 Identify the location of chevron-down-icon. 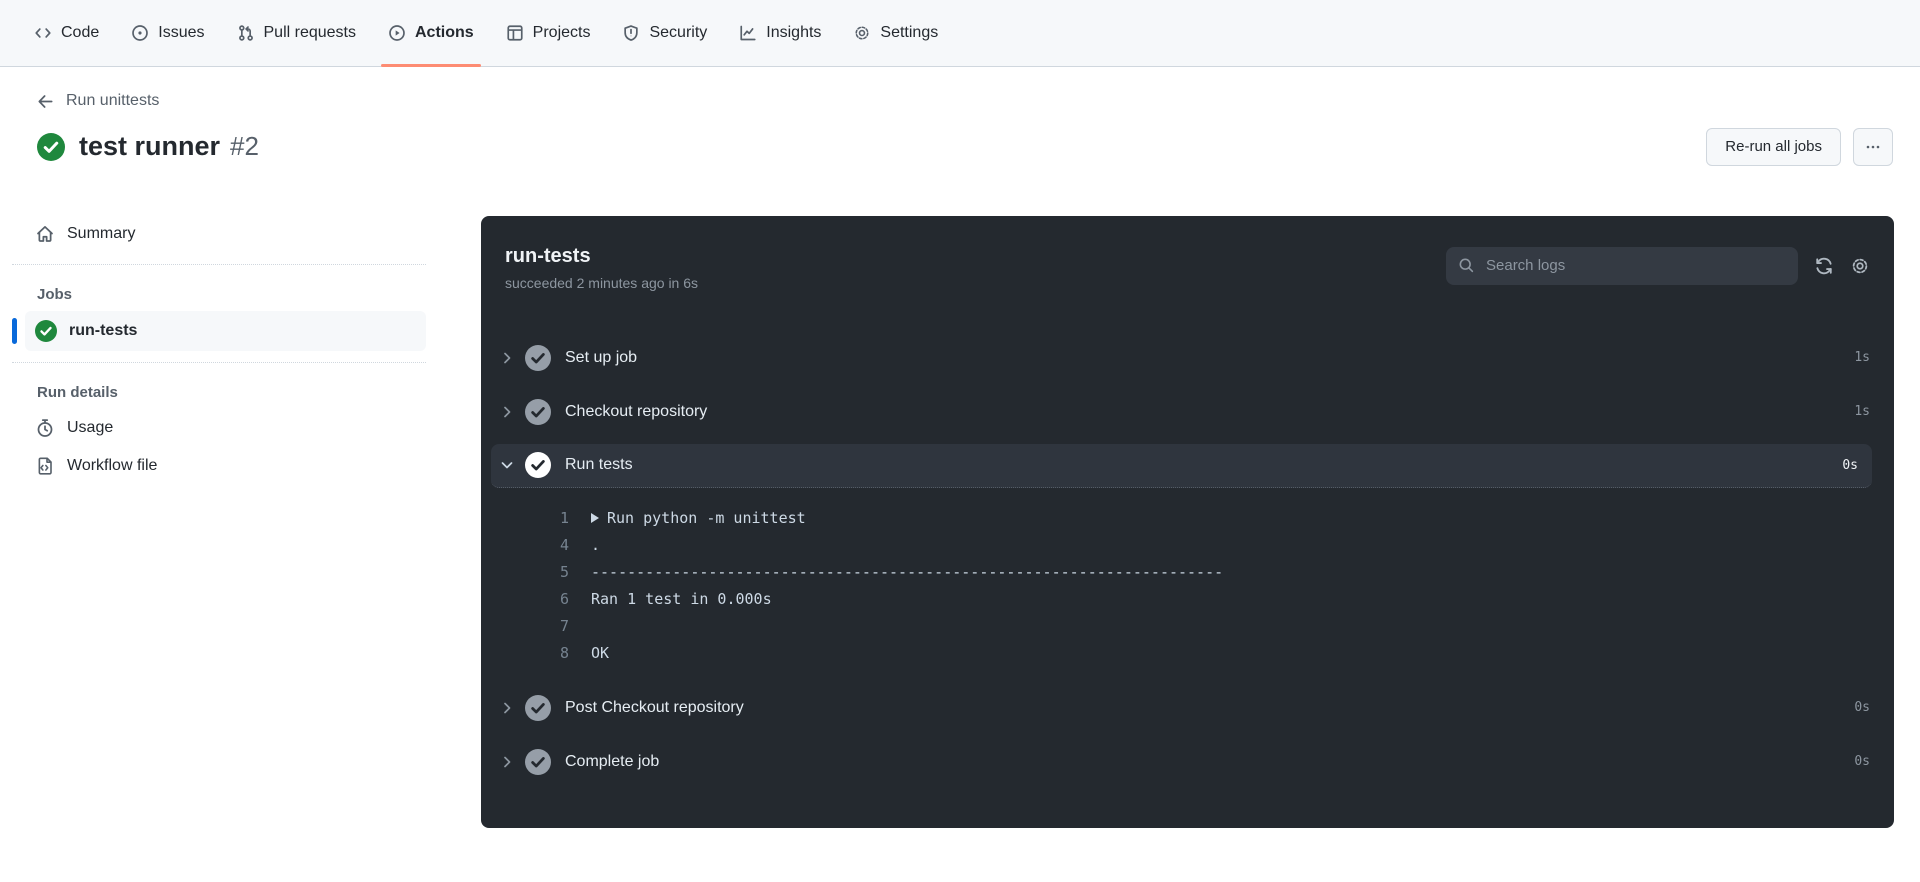
(507, 465).